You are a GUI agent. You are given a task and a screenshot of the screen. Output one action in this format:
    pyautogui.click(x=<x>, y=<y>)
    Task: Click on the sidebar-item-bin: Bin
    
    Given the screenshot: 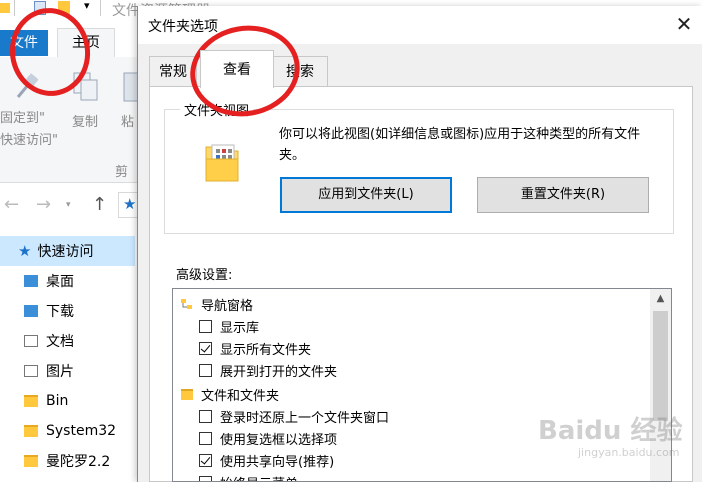 What is the action you would take?
    pyautogui.click(x=67, y=401)
    